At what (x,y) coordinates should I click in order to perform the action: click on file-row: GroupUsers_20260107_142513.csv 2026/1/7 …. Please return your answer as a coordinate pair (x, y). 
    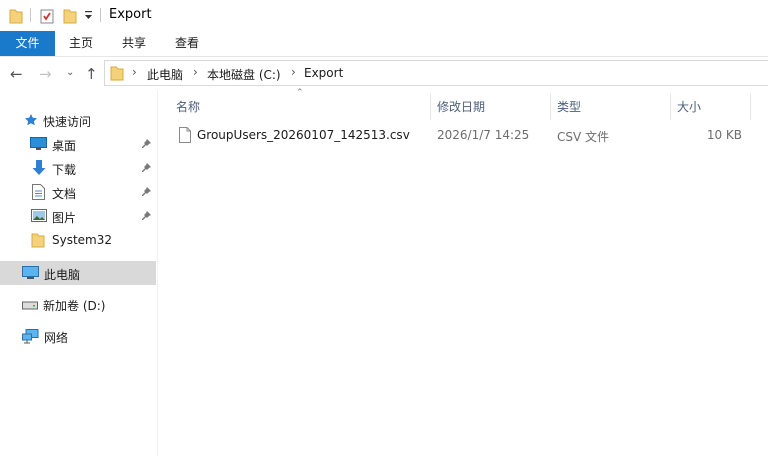
    Looking at the image, I should click on (462, 135).